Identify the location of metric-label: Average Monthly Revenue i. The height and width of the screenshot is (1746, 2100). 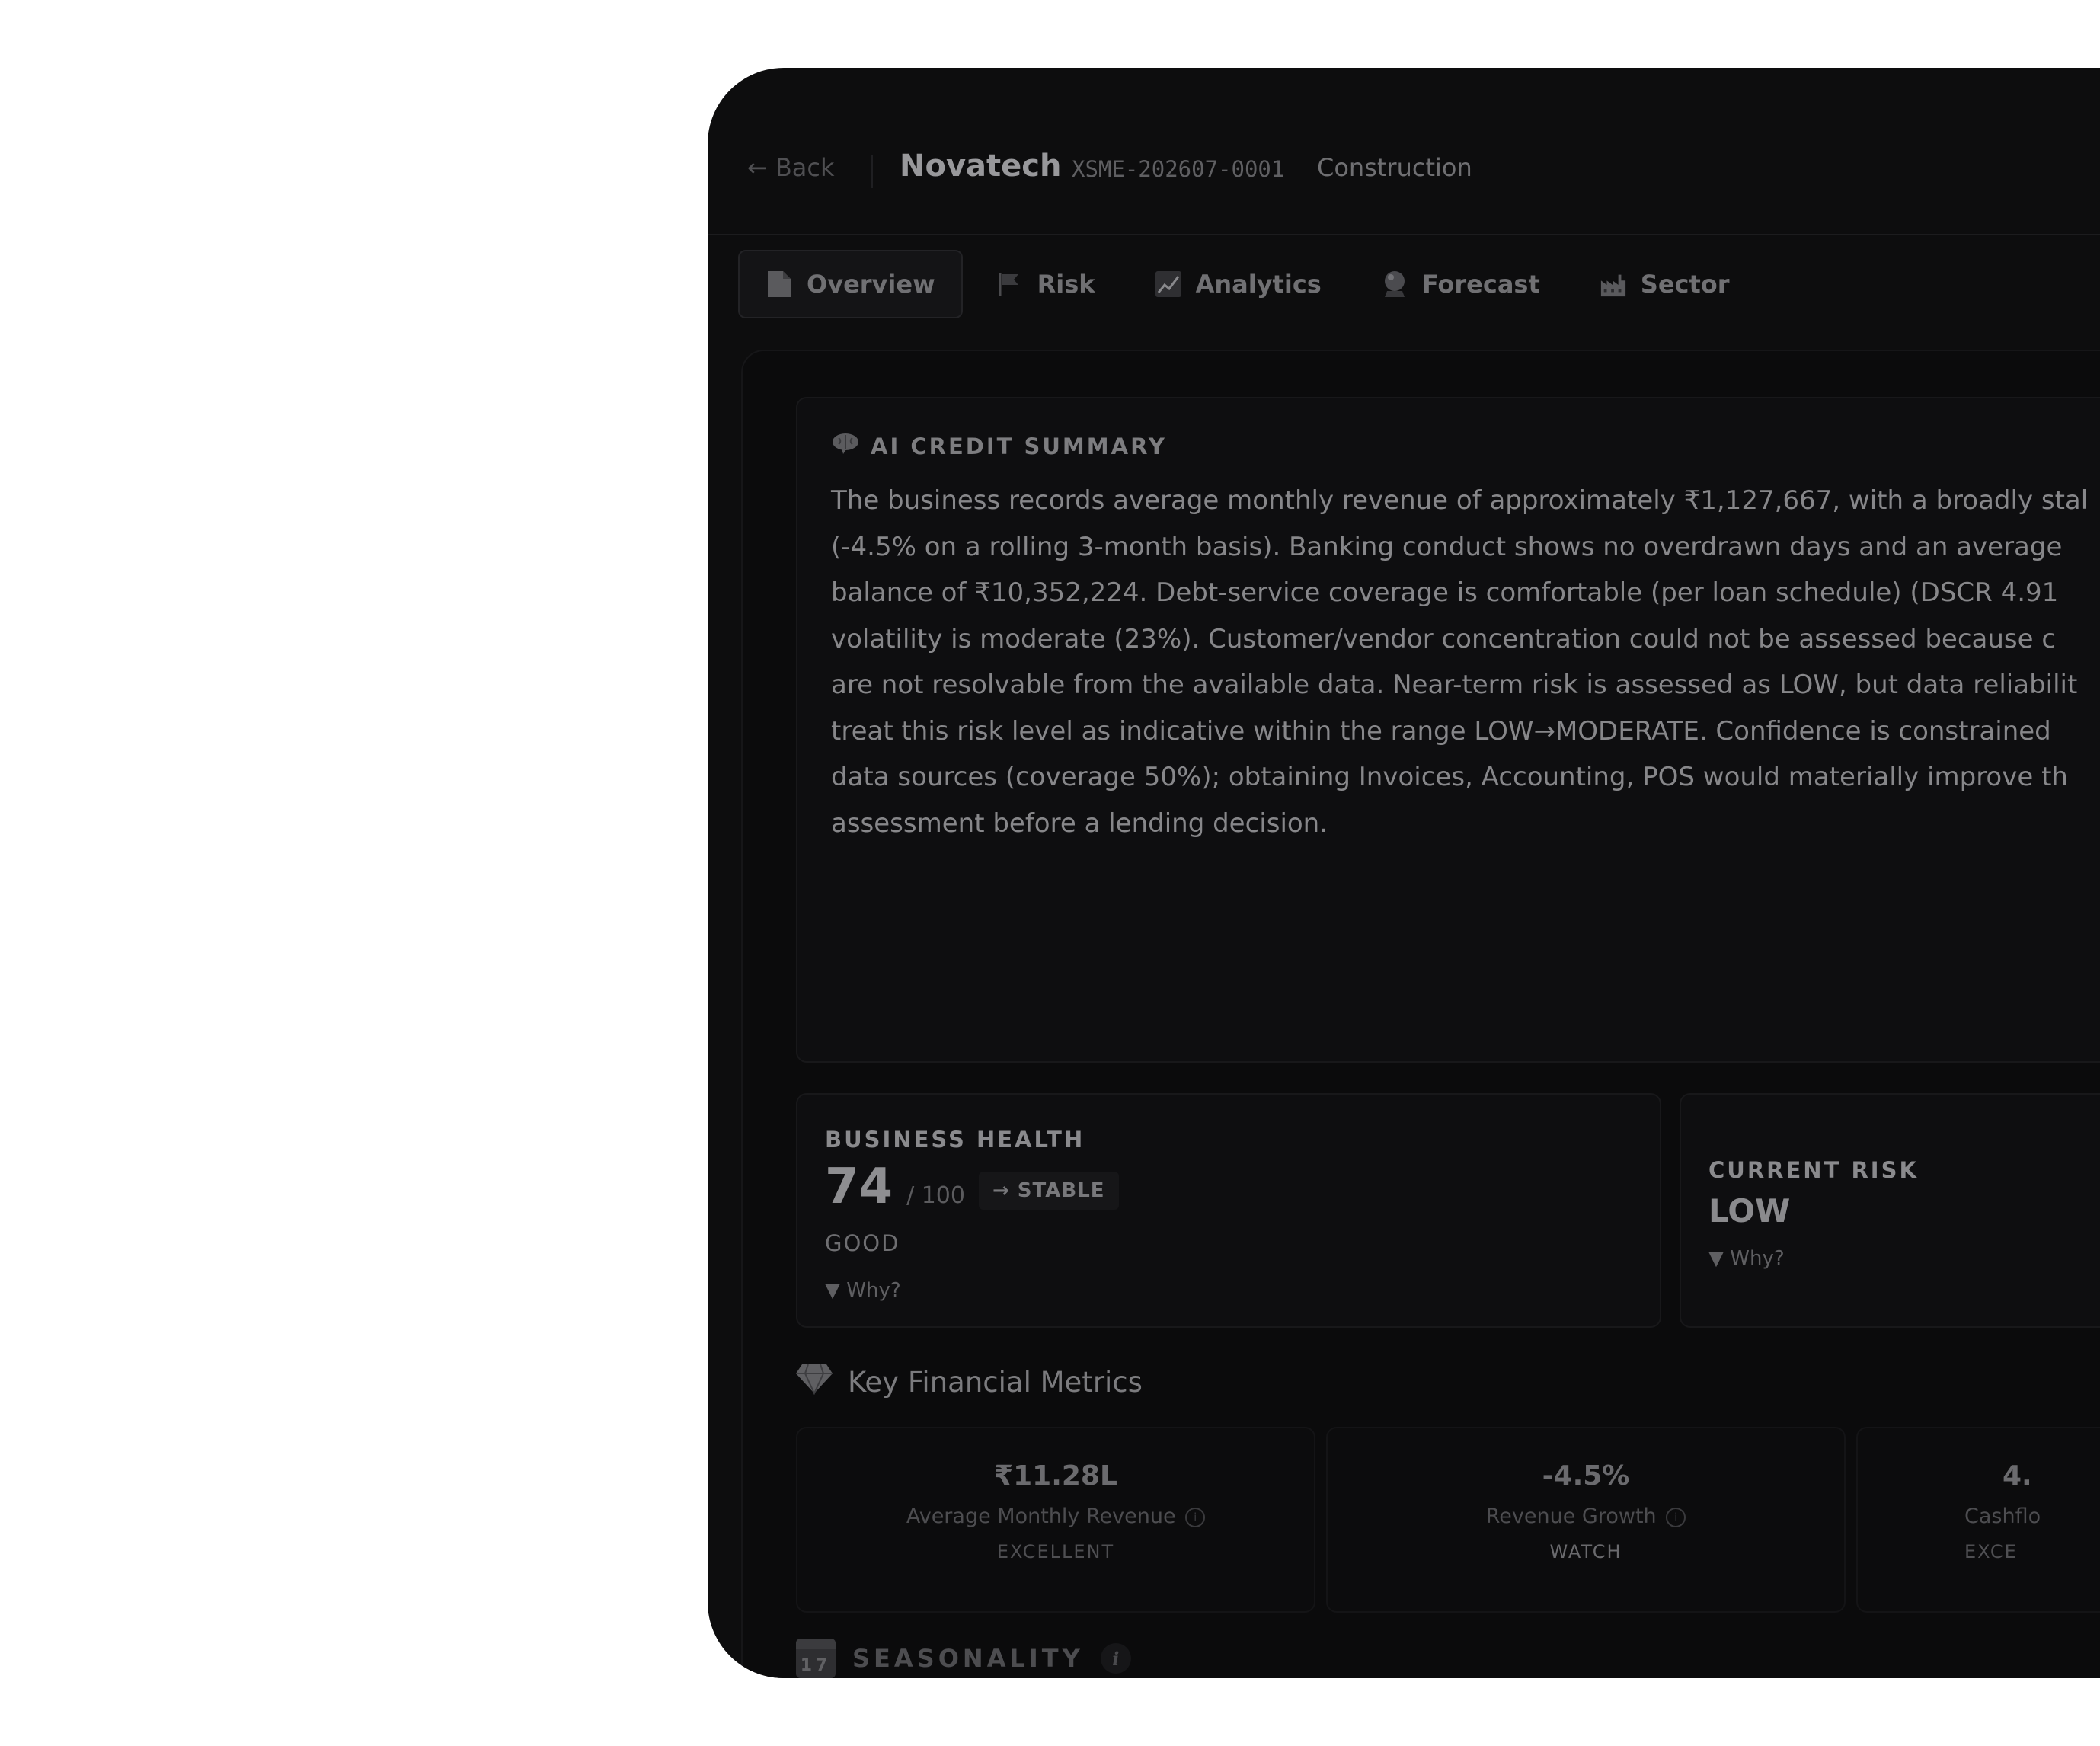
(1055, 1516).